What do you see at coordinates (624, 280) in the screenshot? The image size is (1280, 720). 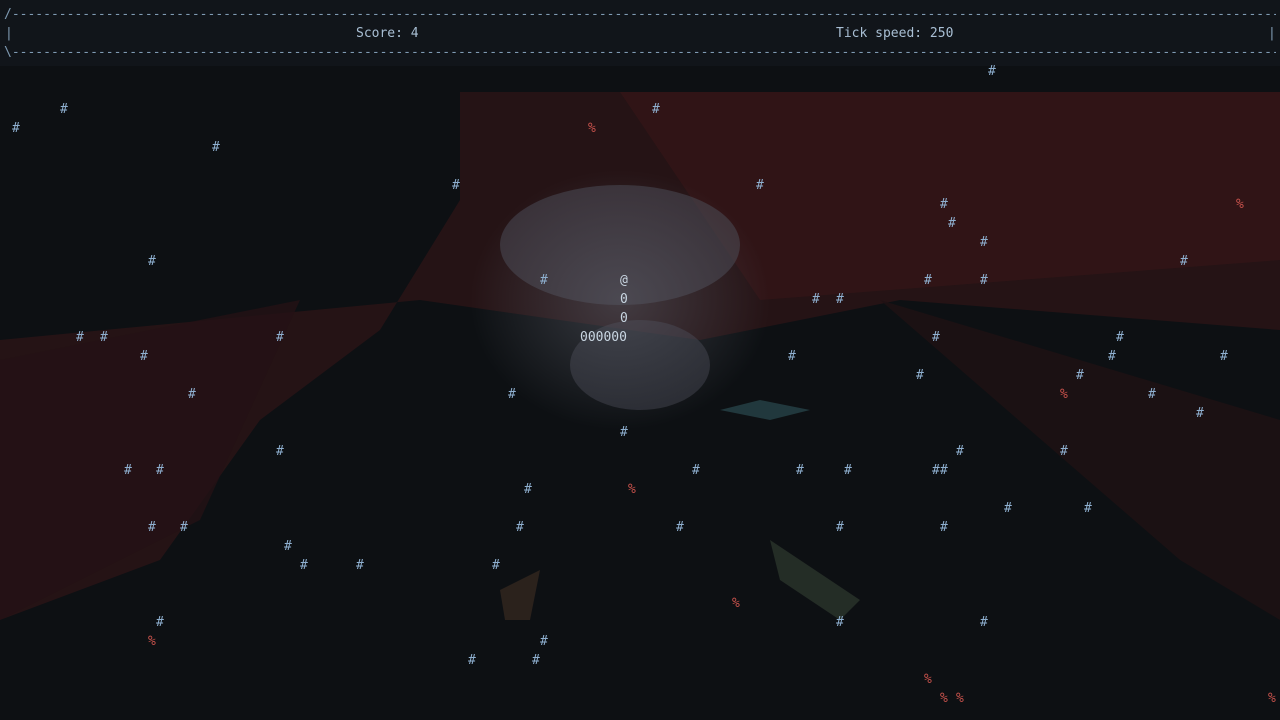 I see `snake-head: @` at bounding box center [624, 280].